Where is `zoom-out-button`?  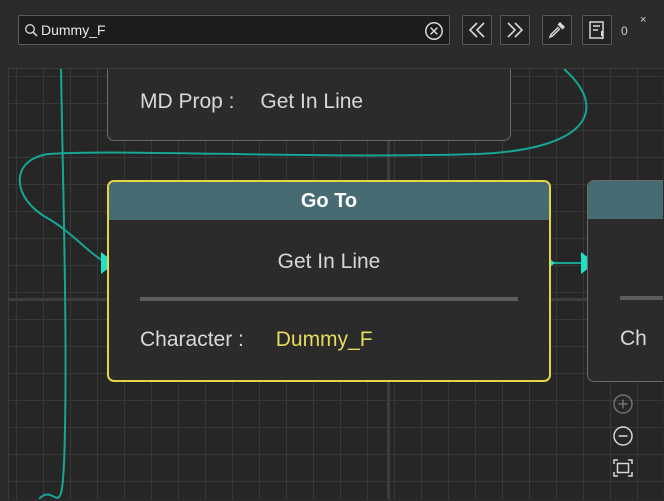
zoom-out-button is located at coordinates (623, 436).